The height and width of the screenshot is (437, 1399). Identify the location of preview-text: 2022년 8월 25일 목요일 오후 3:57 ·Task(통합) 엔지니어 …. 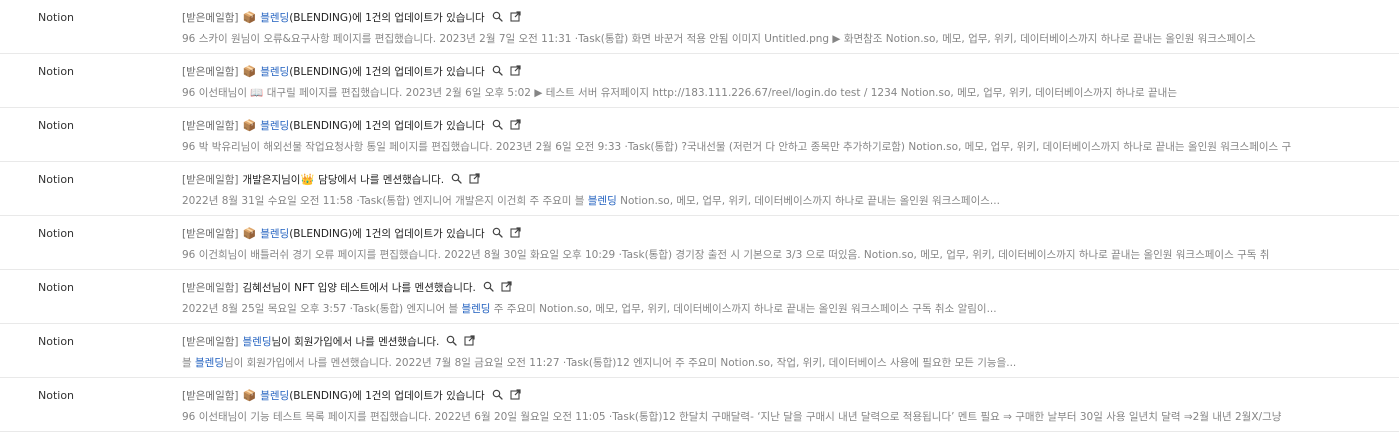
(322, 309).